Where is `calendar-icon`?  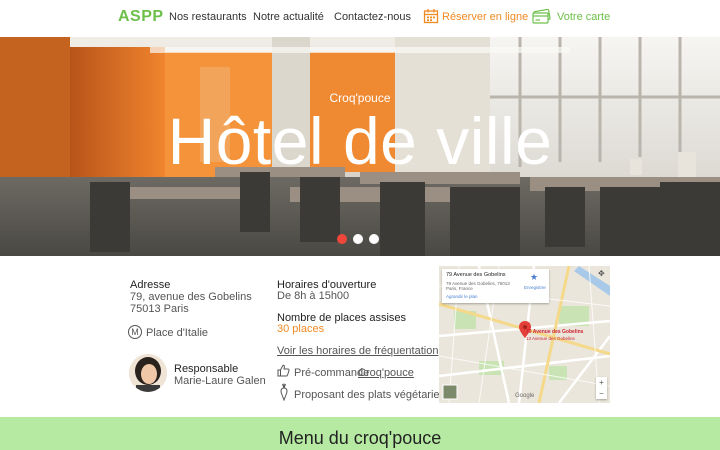 calendar-icon is located at coordinates (431, 18).